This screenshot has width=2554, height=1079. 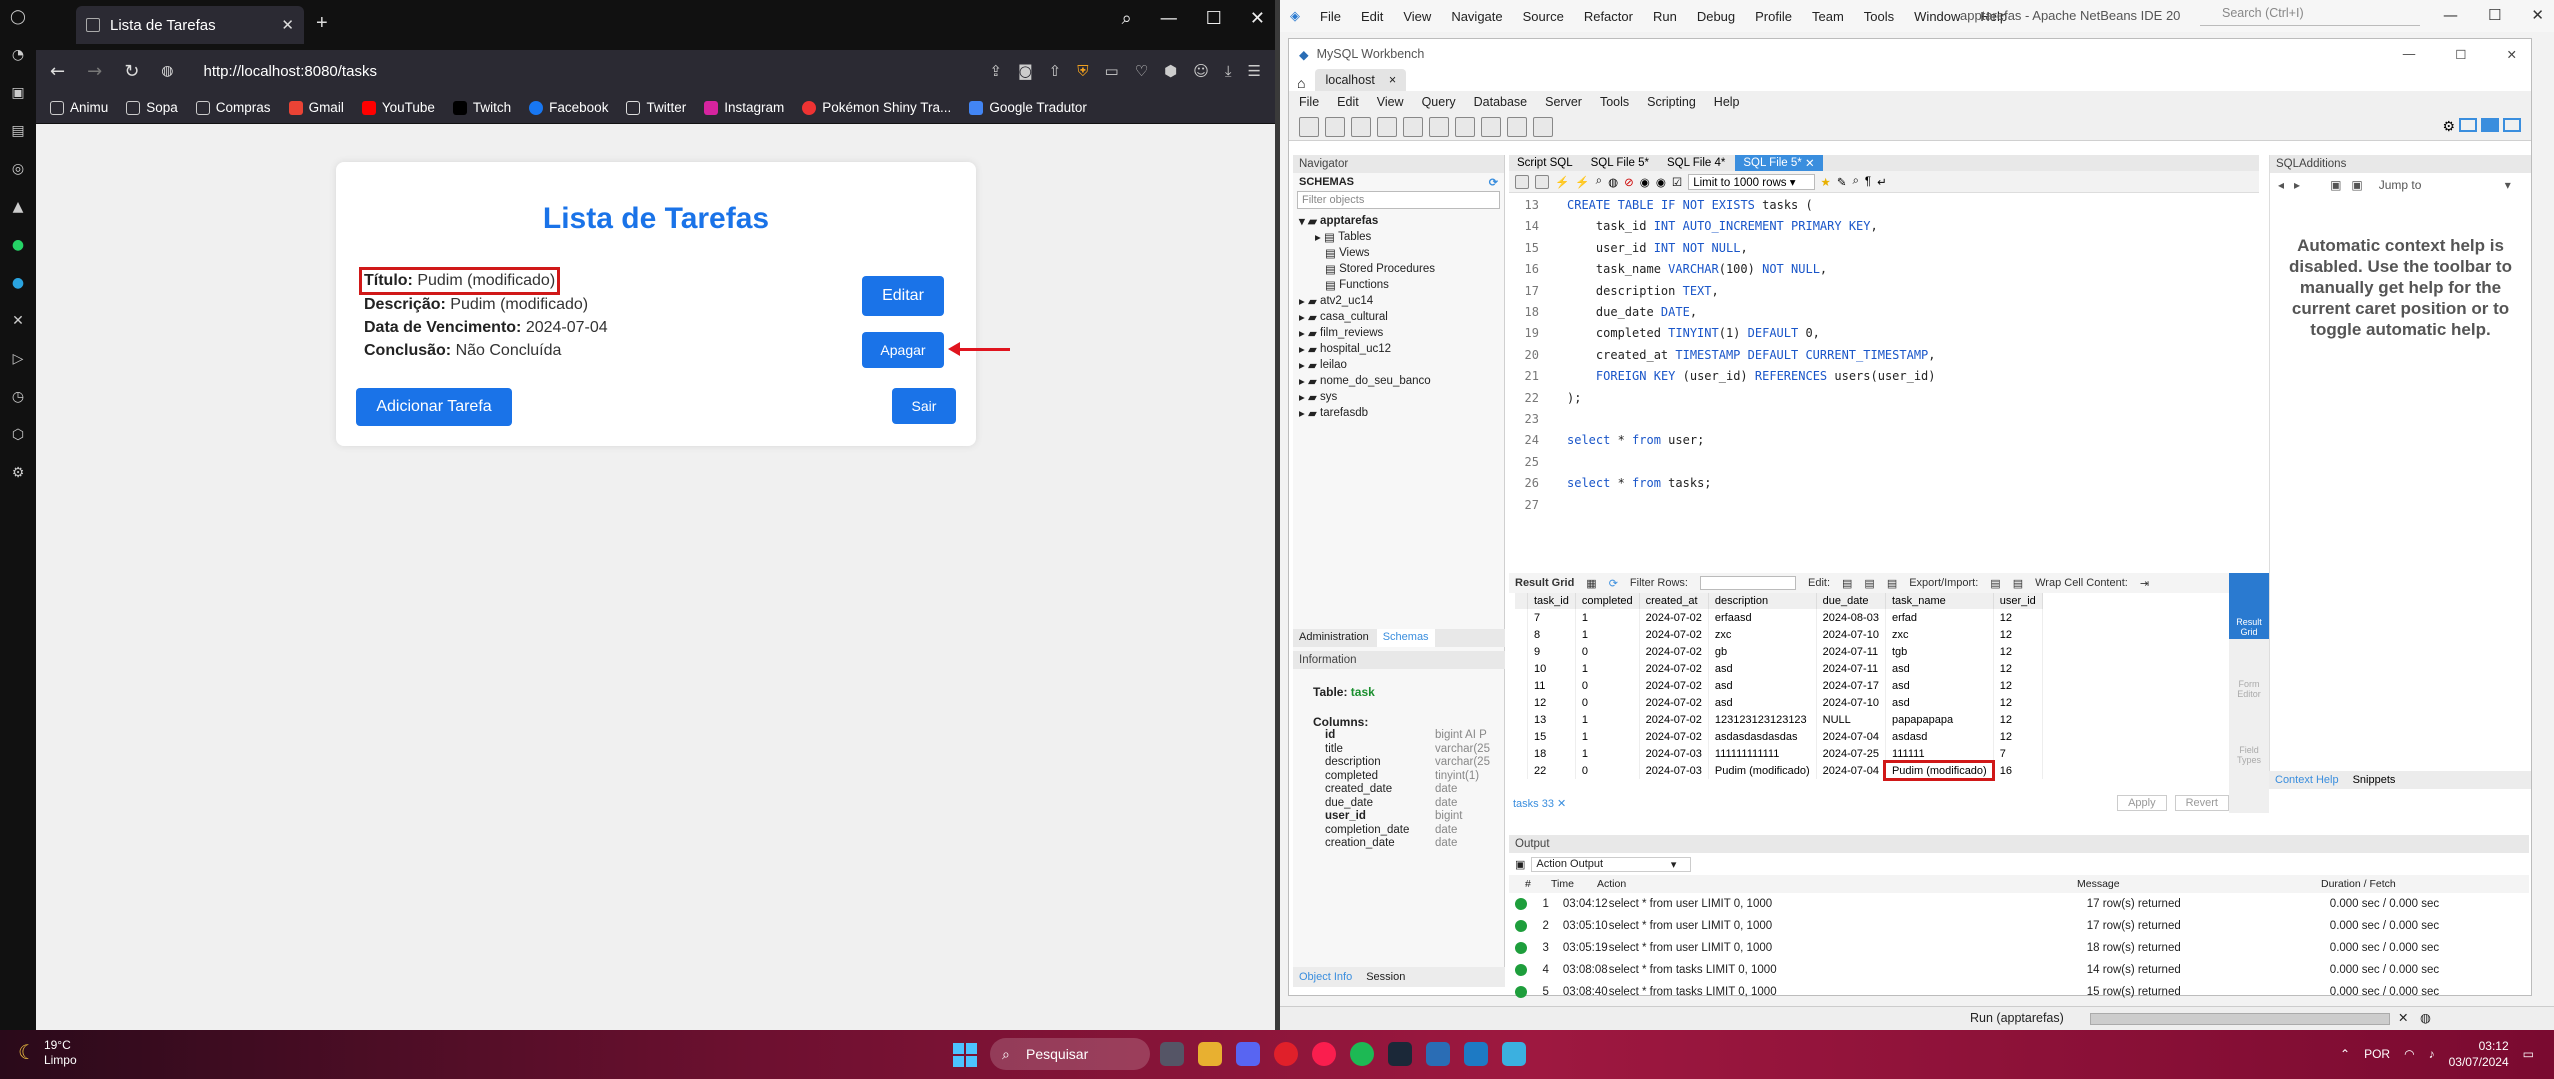 I want to click on menu-item: Run, so click(x=1665, y=16).